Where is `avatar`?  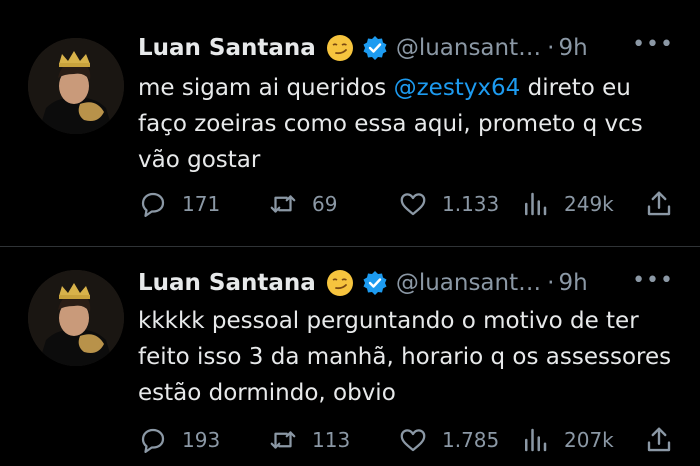
avatar is located at coordinates (76, 318).